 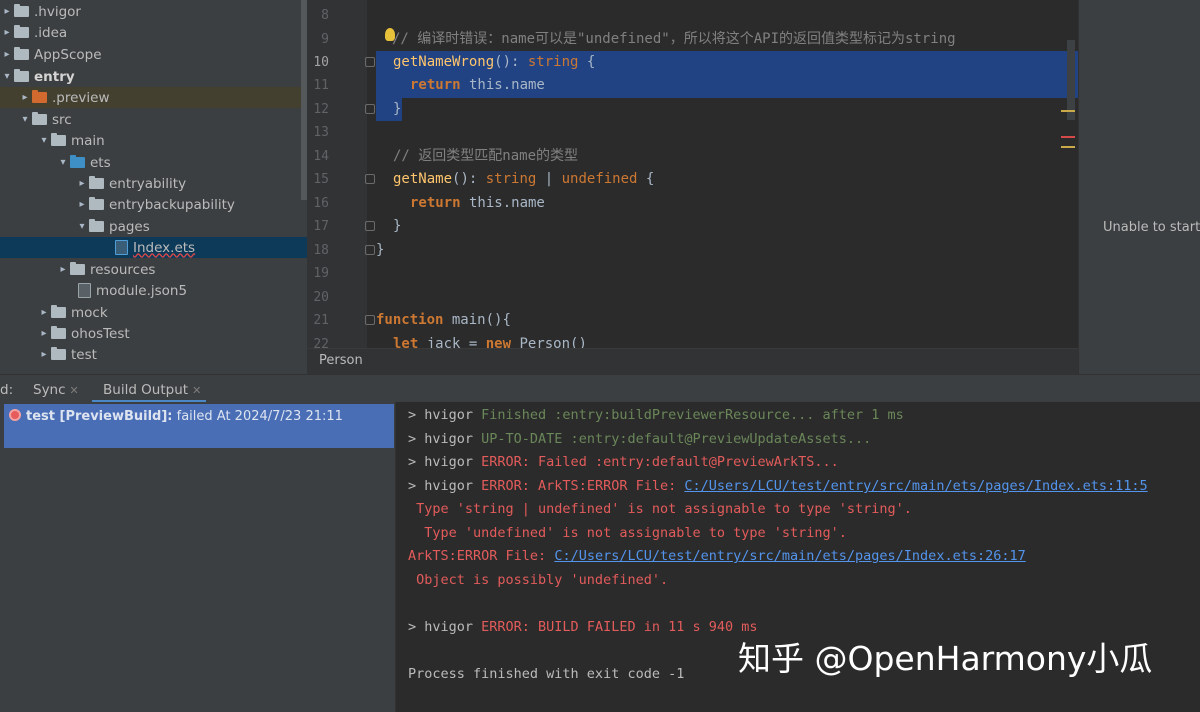 What do you see at coordinates (153, 312) in the screenshot?
I see `tree-item-mock: ▸ mock` at bounding box center [153, 312].